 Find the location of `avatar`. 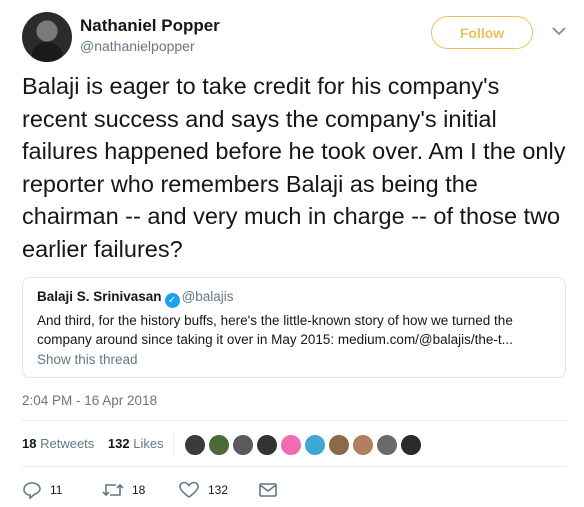

avatar is located at coordinates (47, 37).